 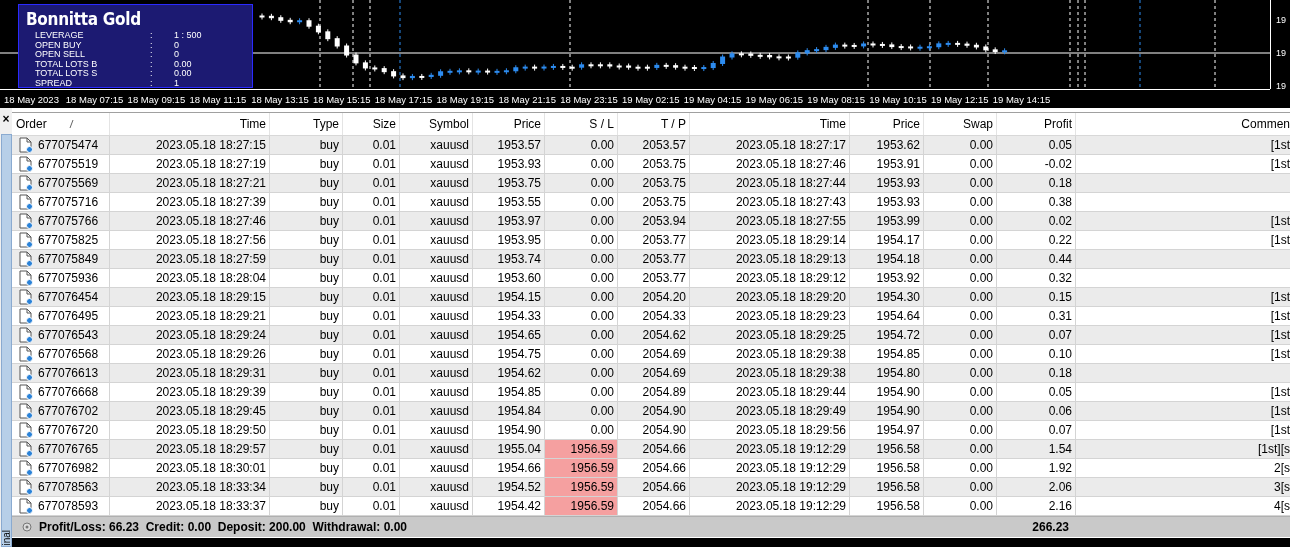 I want to click on time-label: 18 May 2023, so click(x=32, y=100).